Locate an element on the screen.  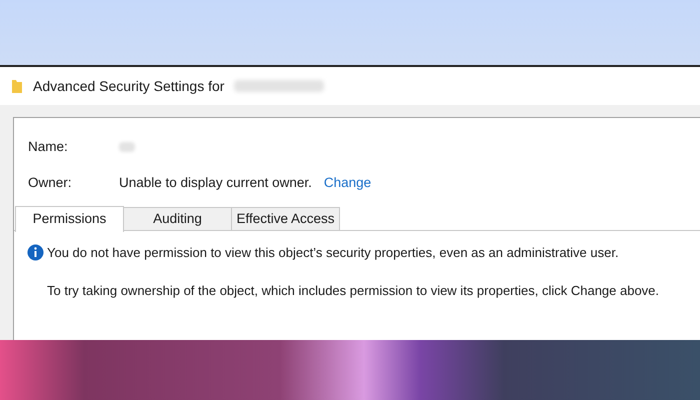
tab: Effective Access is located at coordinates (286, 219).